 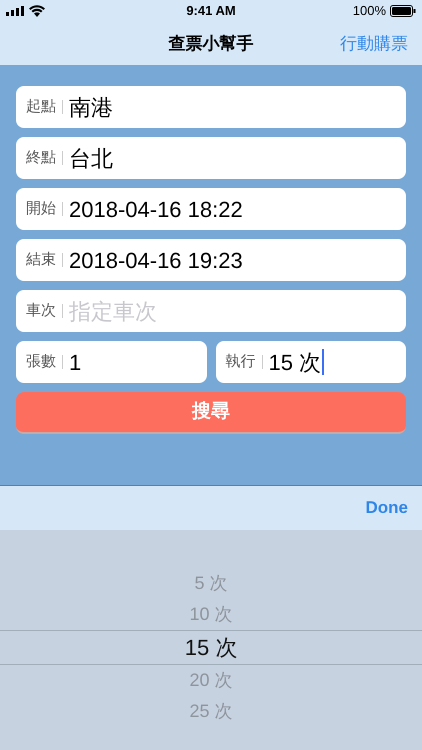 I want to click on field-label: 執行, so click(x=241, y=362).